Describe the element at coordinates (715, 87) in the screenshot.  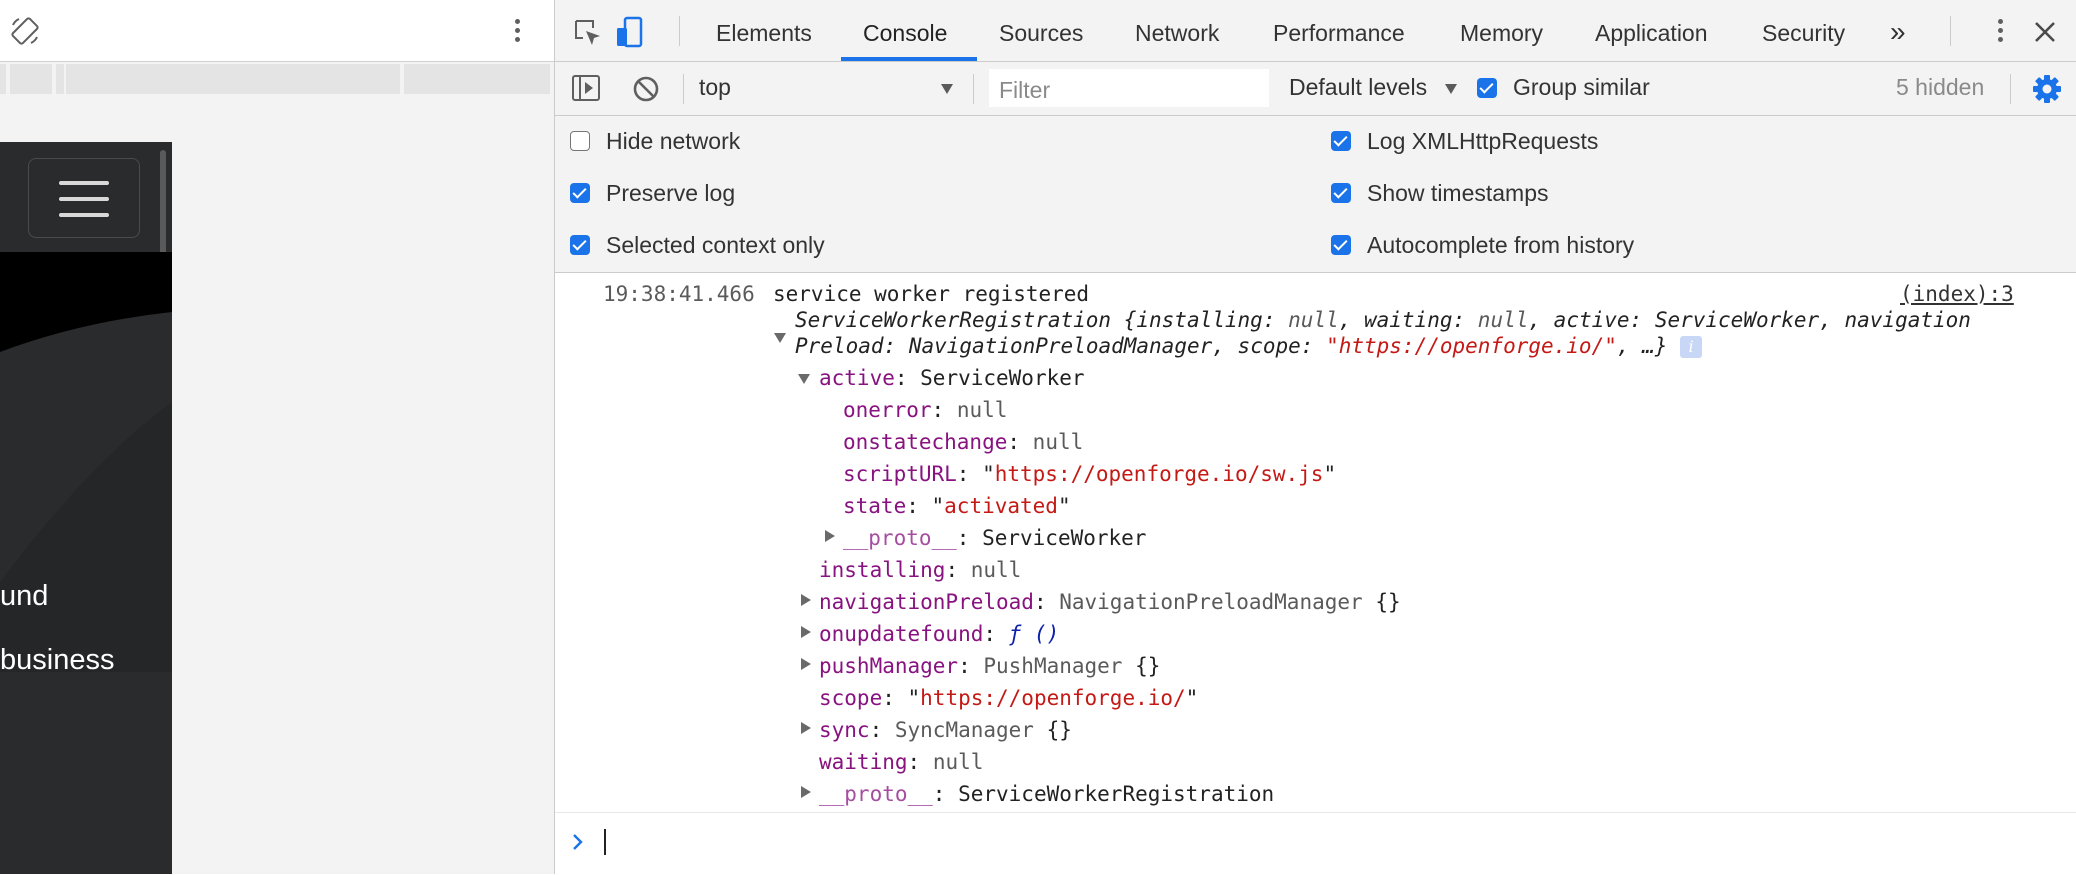
I see `context-select: top` at that location.